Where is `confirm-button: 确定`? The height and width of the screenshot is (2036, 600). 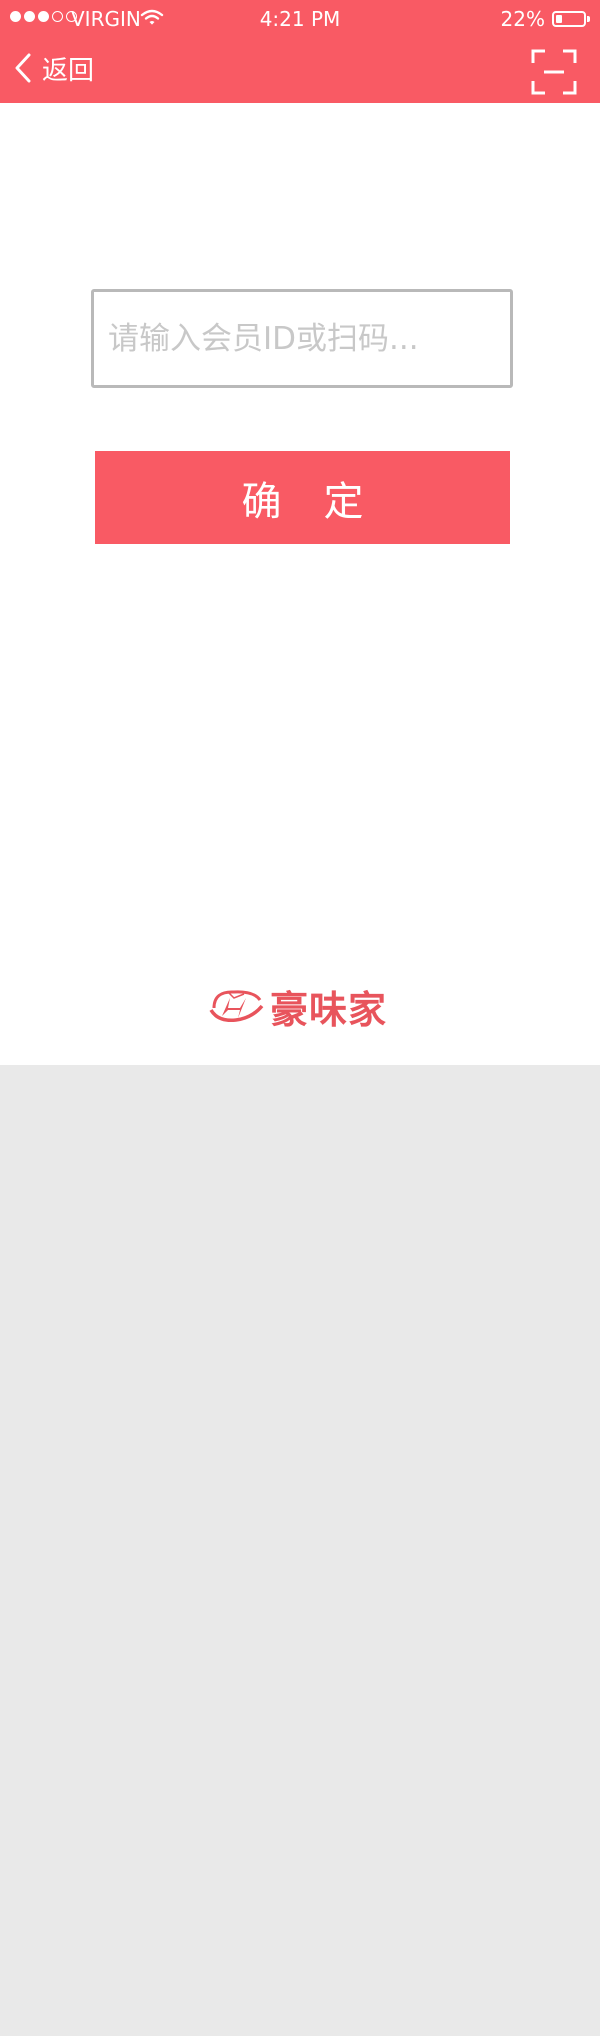 confirm-button: 确定 is located at coordinates (302, 497).